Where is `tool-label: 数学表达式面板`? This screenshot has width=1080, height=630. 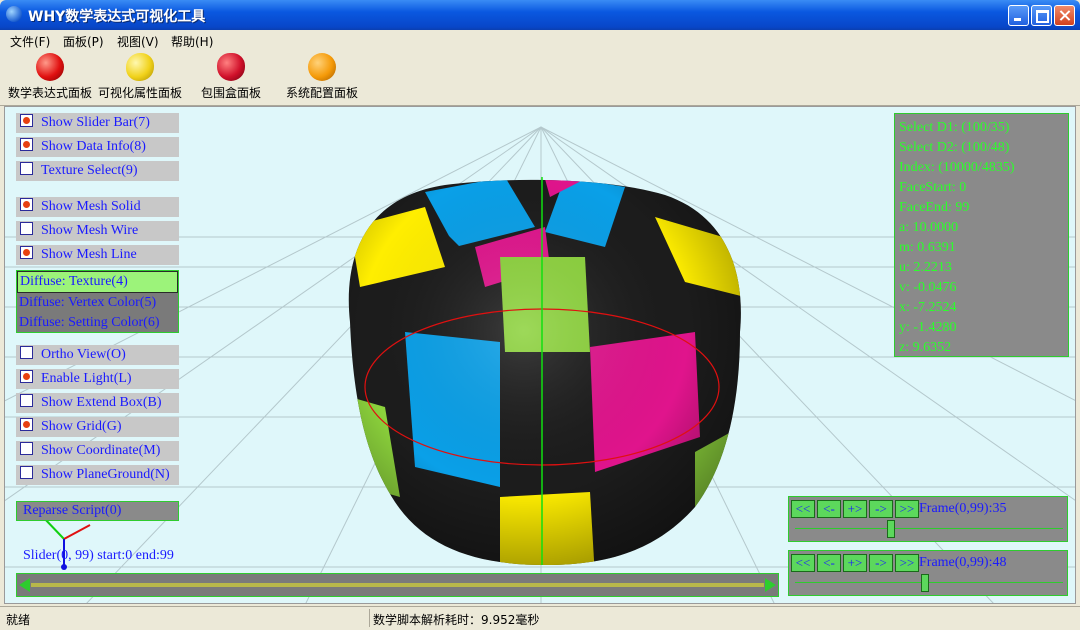
tool-label: 数学表达式面板 is located at coordinates (49, 93).